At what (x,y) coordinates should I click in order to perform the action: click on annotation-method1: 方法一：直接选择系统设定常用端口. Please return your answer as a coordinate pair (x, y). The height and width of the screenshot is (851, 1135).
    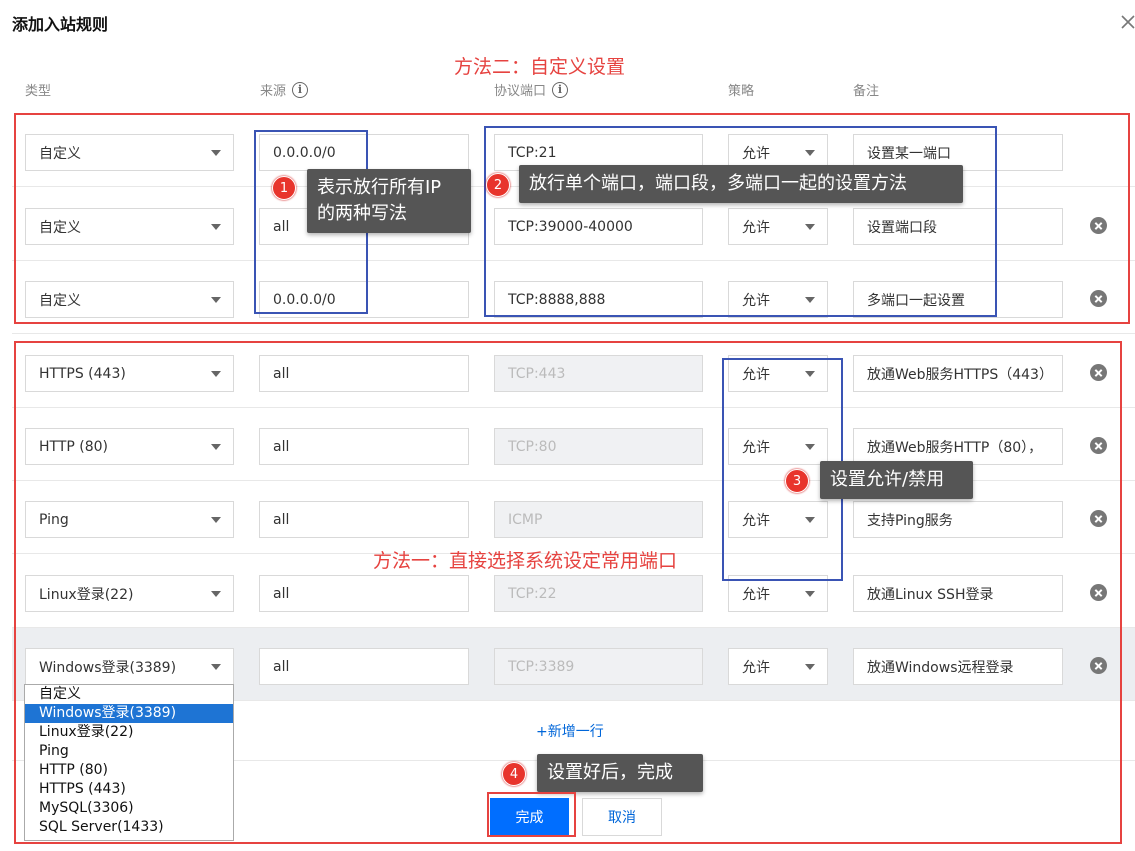
    Looking at the image, I should click on (525, 561).